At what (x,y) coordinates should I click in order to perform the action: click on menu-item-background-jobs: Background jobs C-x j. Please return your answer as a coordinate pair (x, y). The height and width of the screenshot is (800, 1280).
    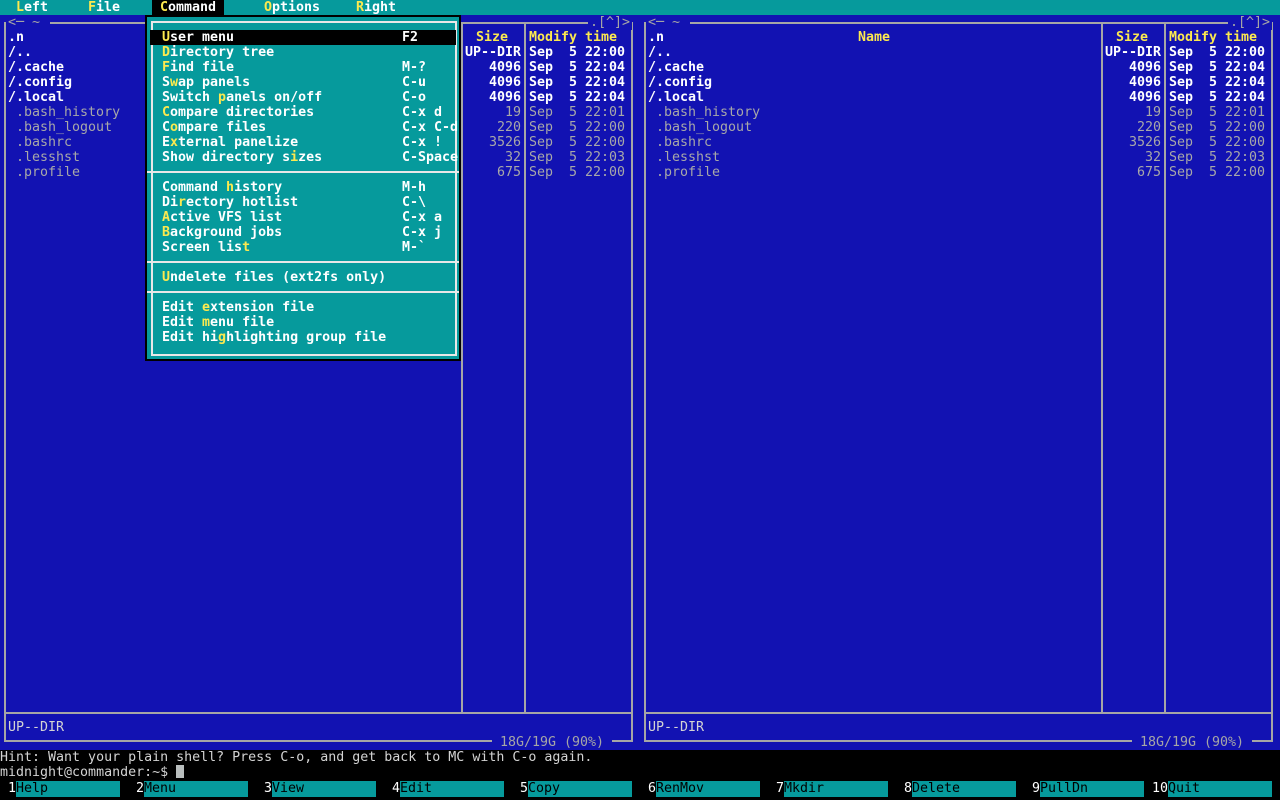
    Looking at the image, I should click on (303, 232).